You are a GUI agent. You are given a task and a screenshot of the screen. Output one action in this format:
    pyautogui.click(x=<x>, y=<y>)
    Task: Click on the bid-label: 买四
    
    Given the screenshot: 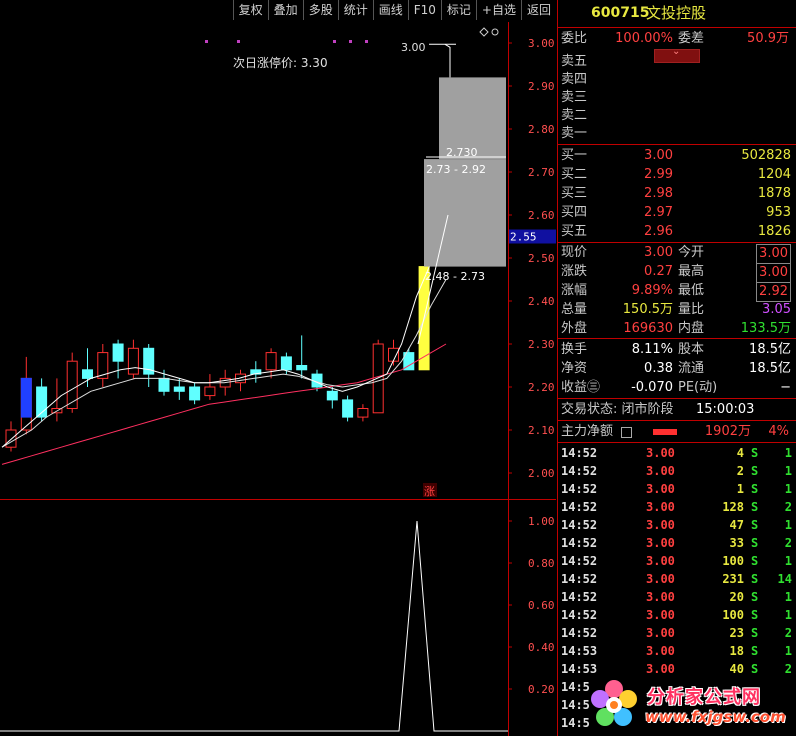 What is the action you would take?
    pyautogui.click(x=574, y=212)
    